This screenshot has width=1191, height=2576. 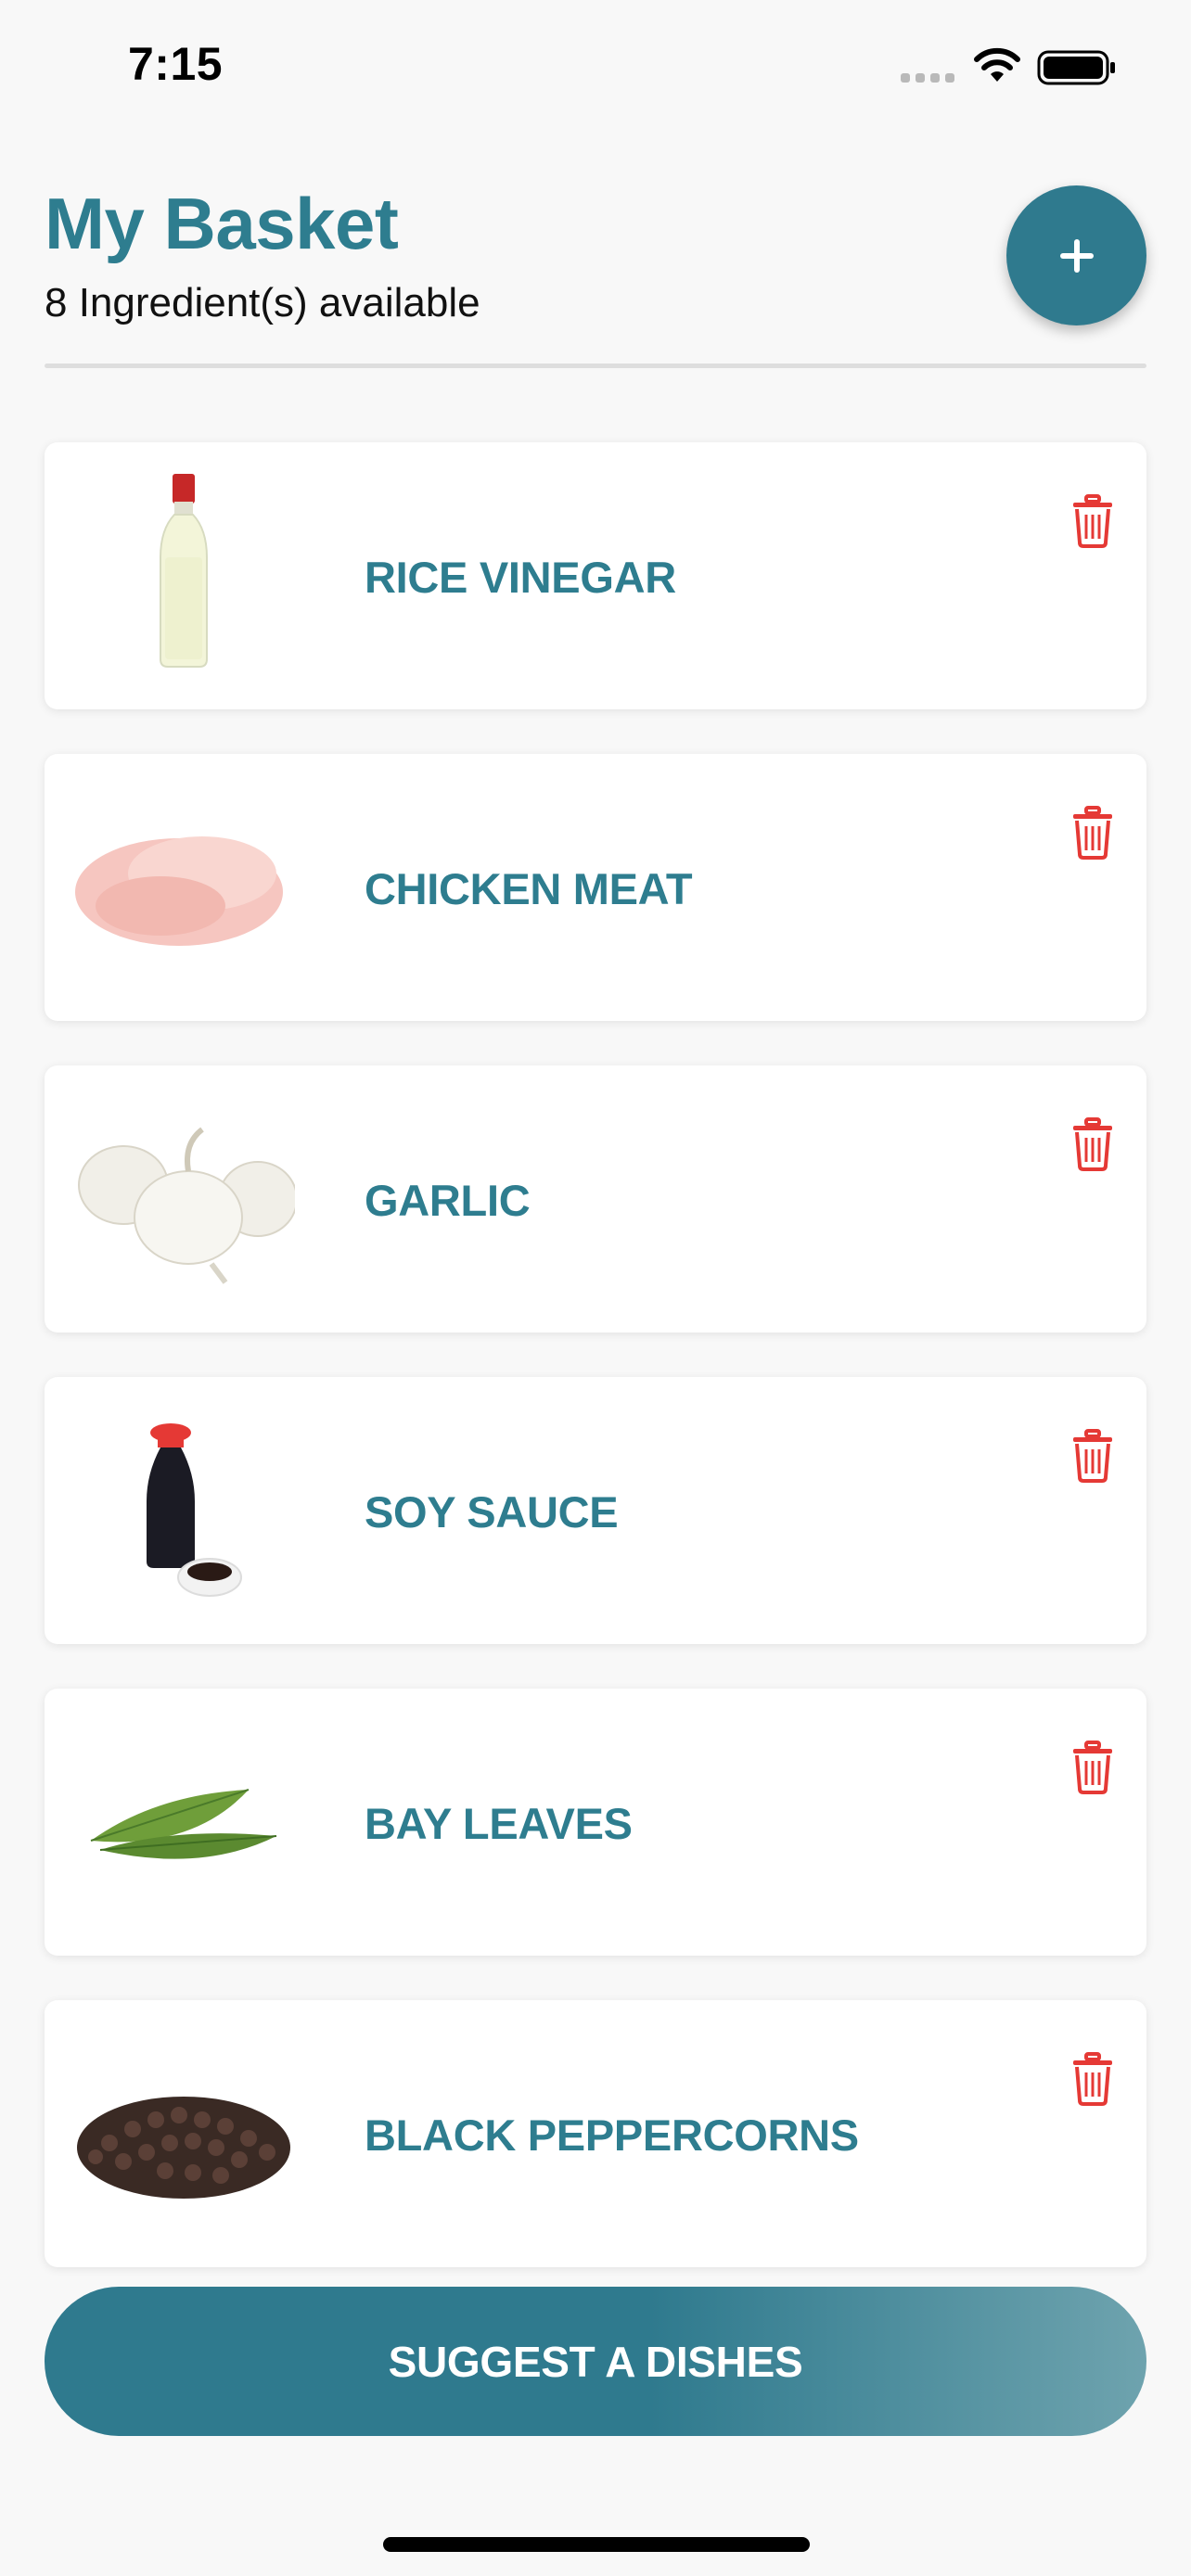 I want to click on ingredient-card: GARLIC, so click(x=595, y=1199).